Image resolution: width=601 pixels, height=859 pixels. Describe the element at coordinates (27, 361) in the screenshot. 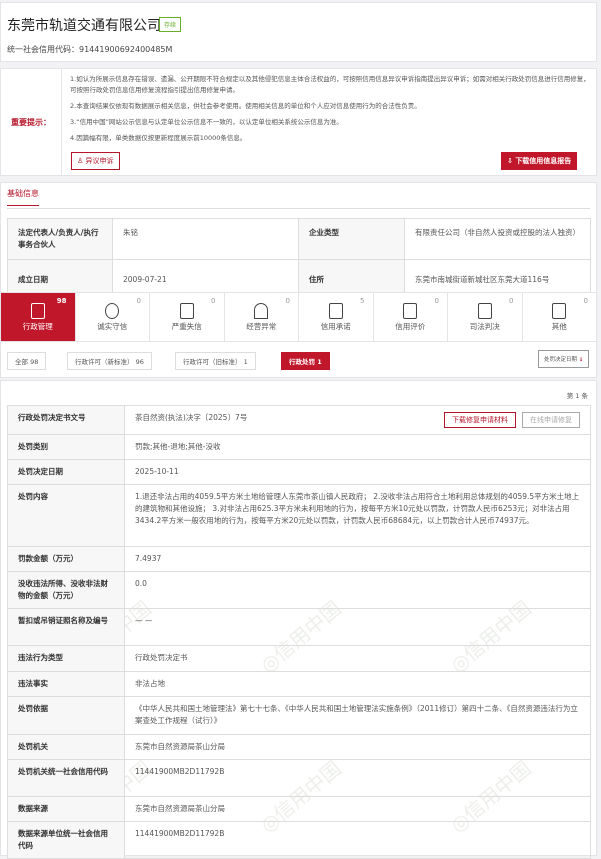

I see `filter-all: 全部 98` at that location.